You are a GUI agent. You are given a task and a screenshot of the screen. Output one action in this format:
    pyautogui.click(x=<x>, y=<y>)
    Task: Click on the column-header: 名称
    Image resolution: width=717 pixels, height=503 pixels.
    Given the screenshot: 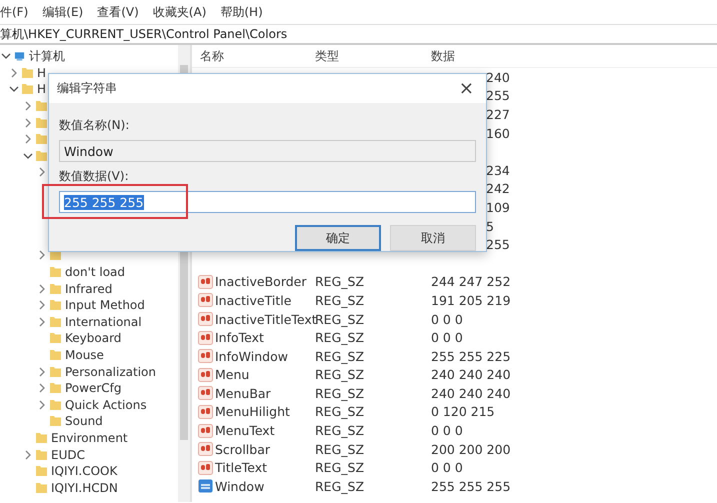 What is the action you would take?
    pyautogui.click(x=249, y=56)
    